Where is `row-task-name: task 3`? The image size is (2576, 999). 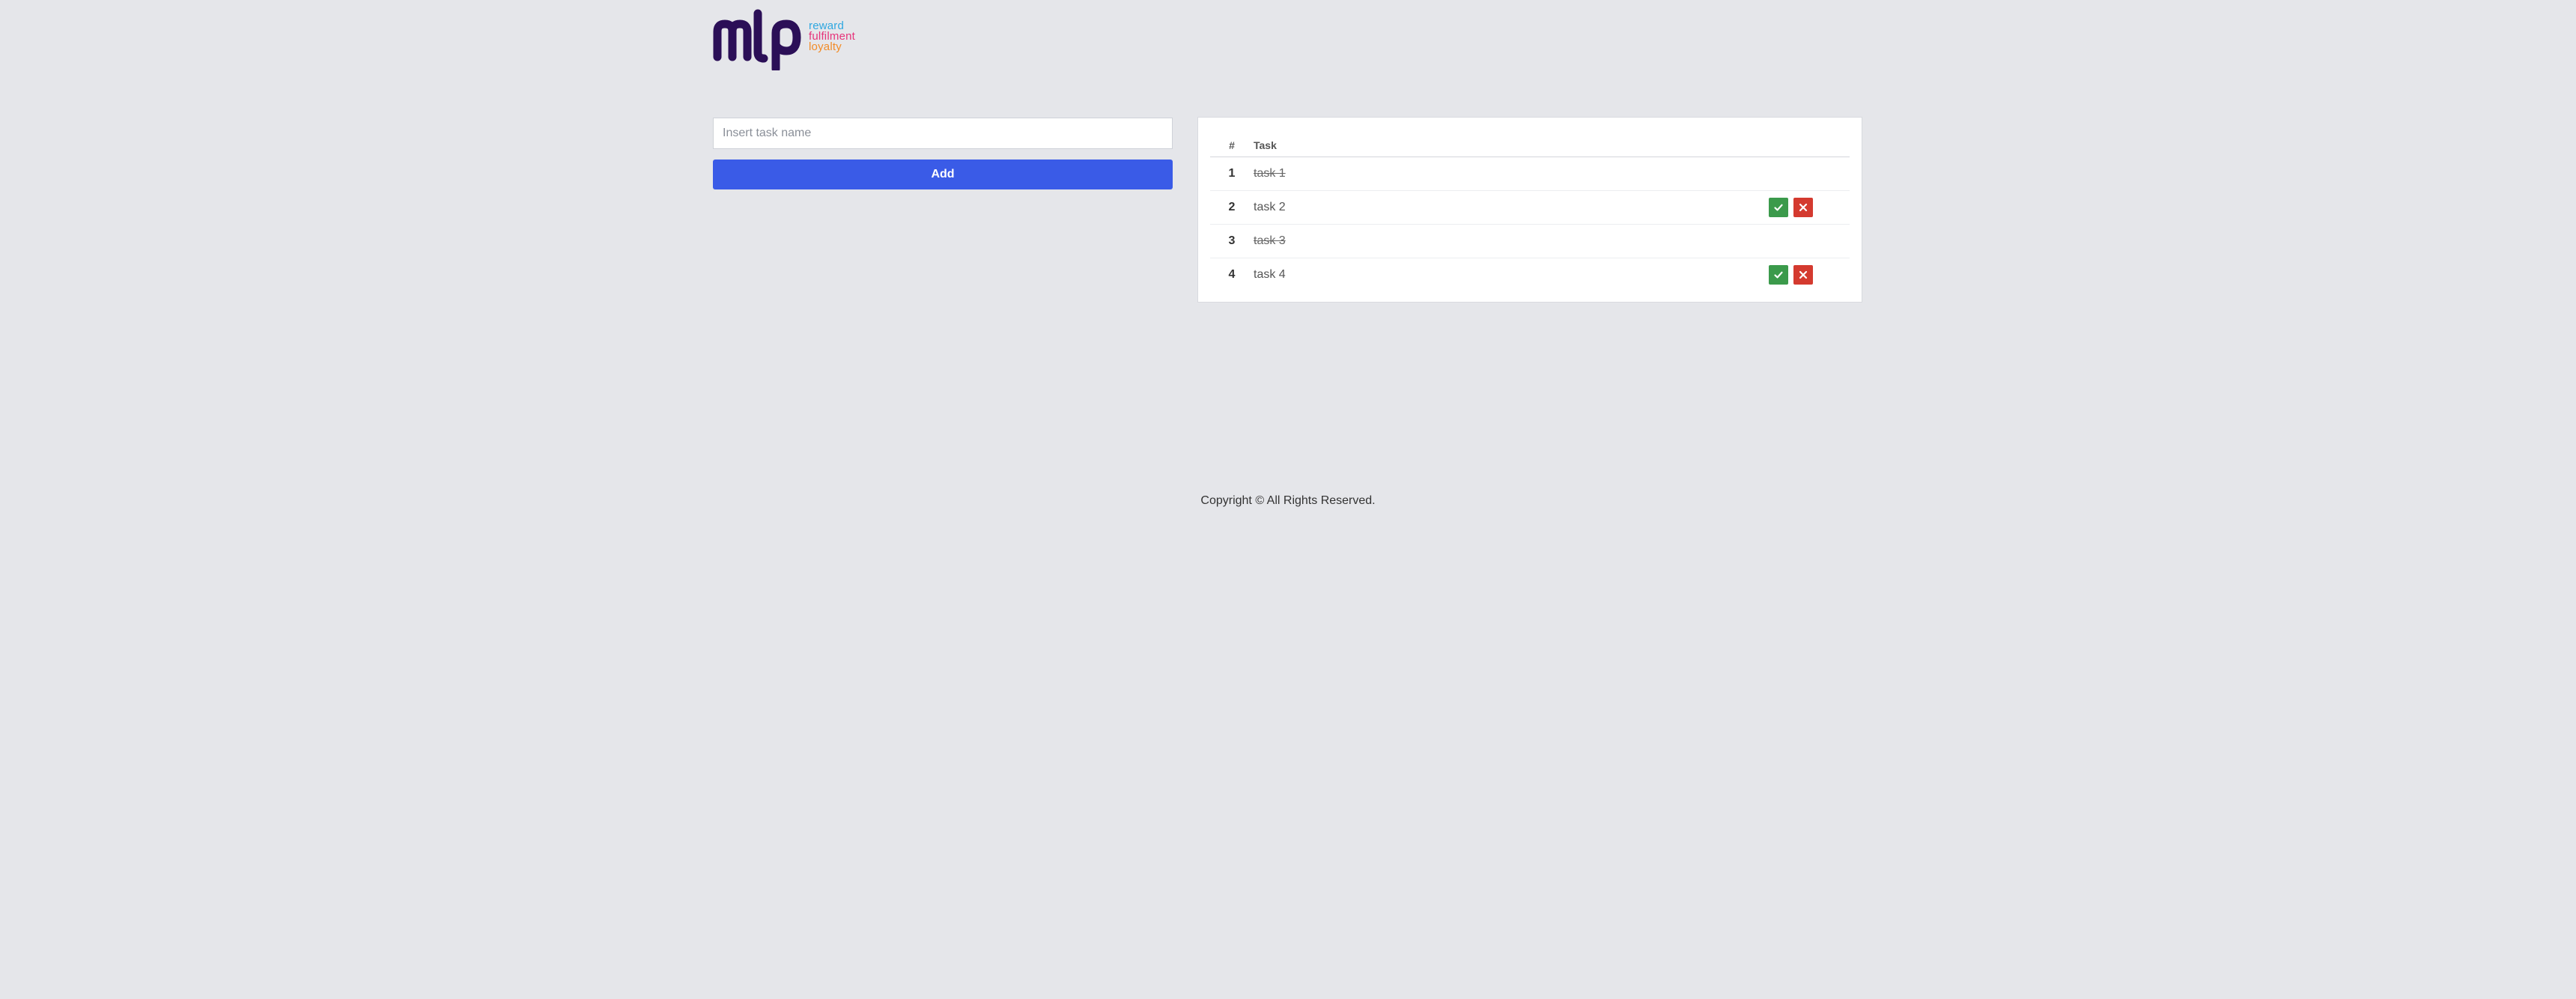
row-task-name: task 3 is located at coordinates (1270, 240).